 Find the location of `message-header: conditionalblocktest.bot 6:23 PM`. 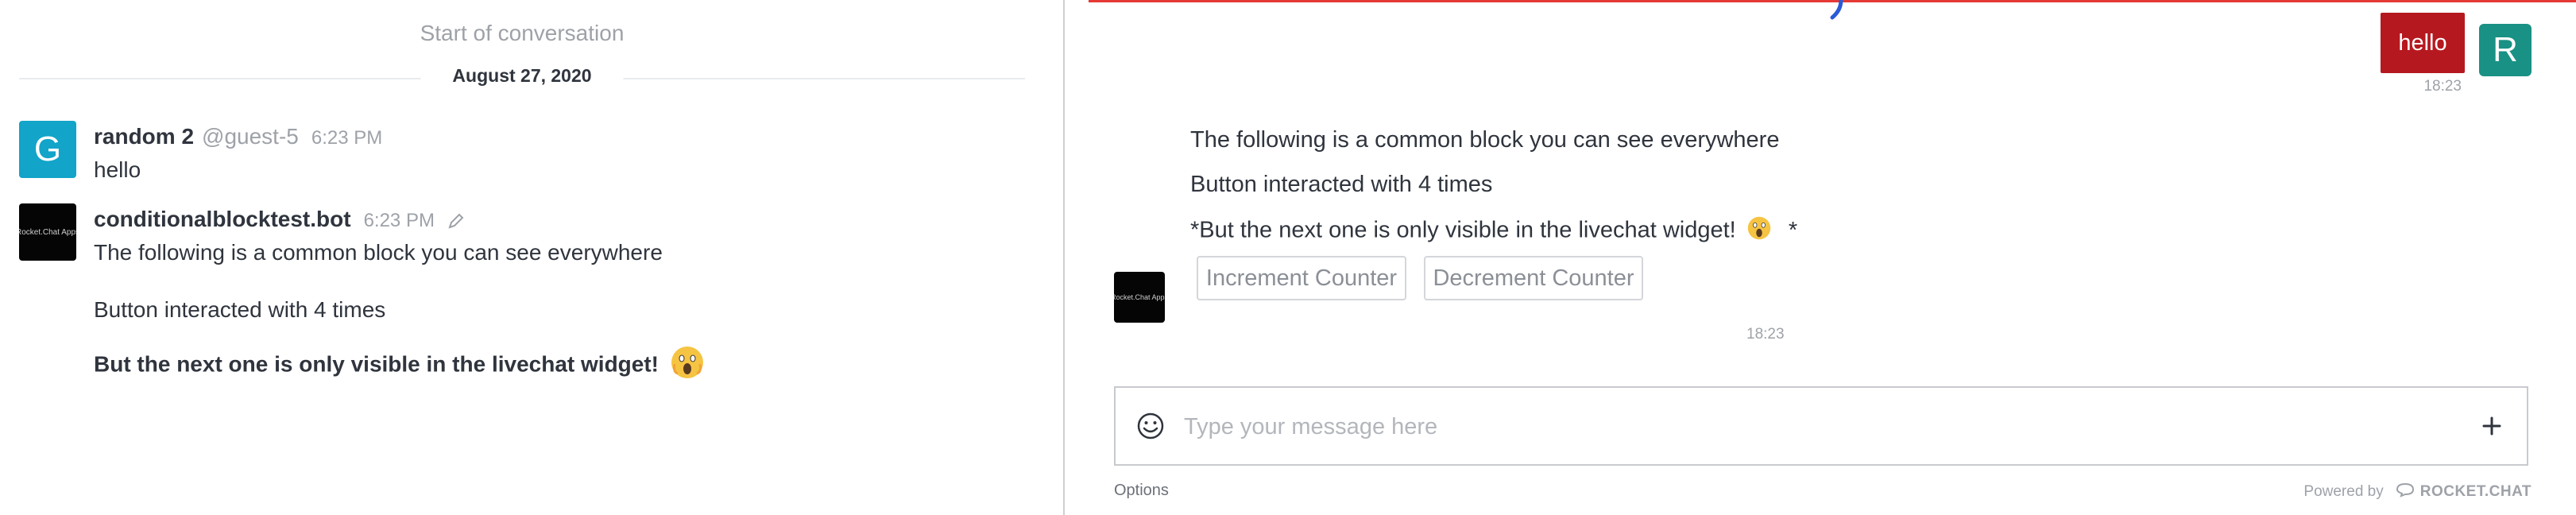

message-header: conditionalblocktest.bot 6:23 PM is located at coordinates (279, 220).